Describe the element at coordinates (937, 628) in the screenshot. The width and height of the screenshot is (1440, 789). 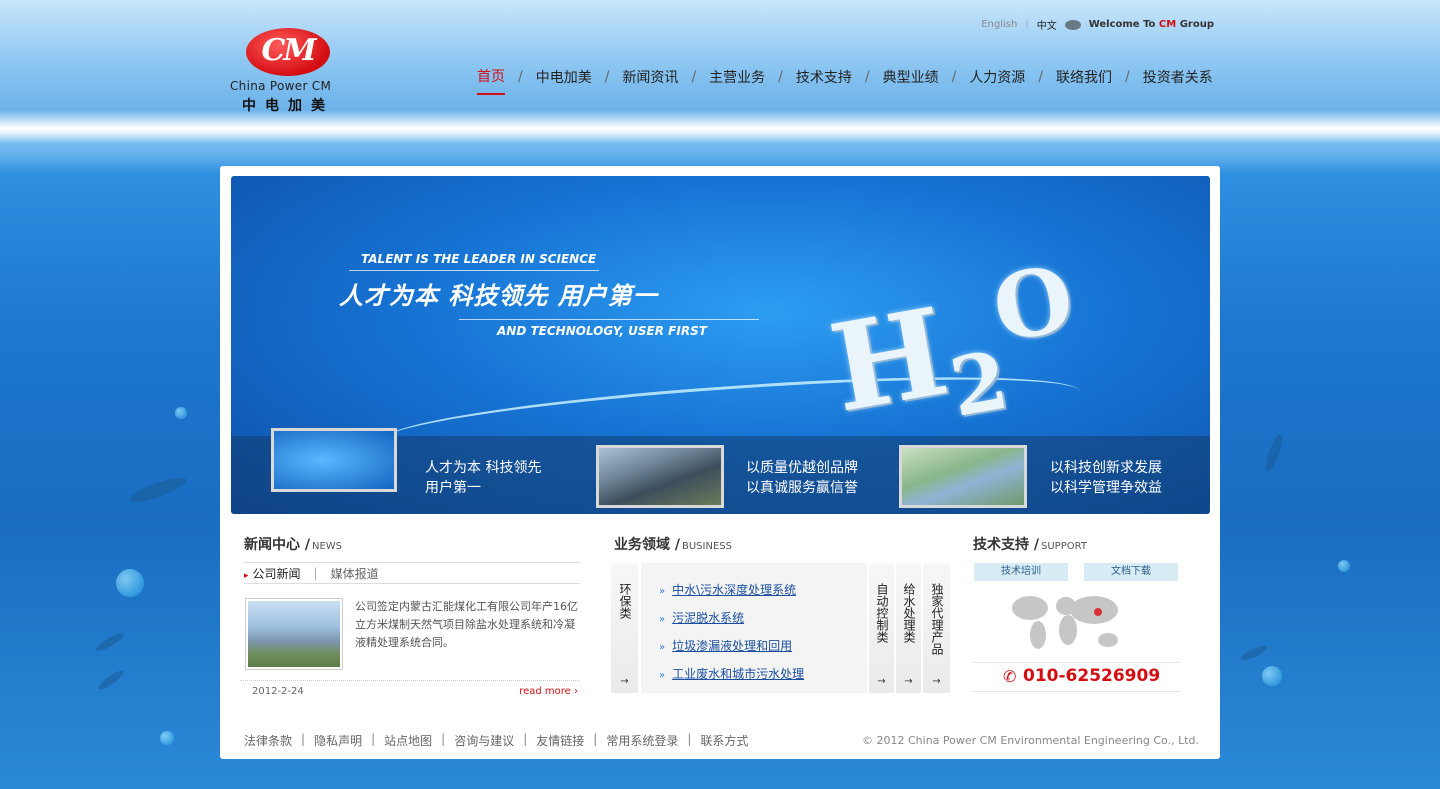
I see `category-exclusive-products: 独家代理产品 →` at that location.